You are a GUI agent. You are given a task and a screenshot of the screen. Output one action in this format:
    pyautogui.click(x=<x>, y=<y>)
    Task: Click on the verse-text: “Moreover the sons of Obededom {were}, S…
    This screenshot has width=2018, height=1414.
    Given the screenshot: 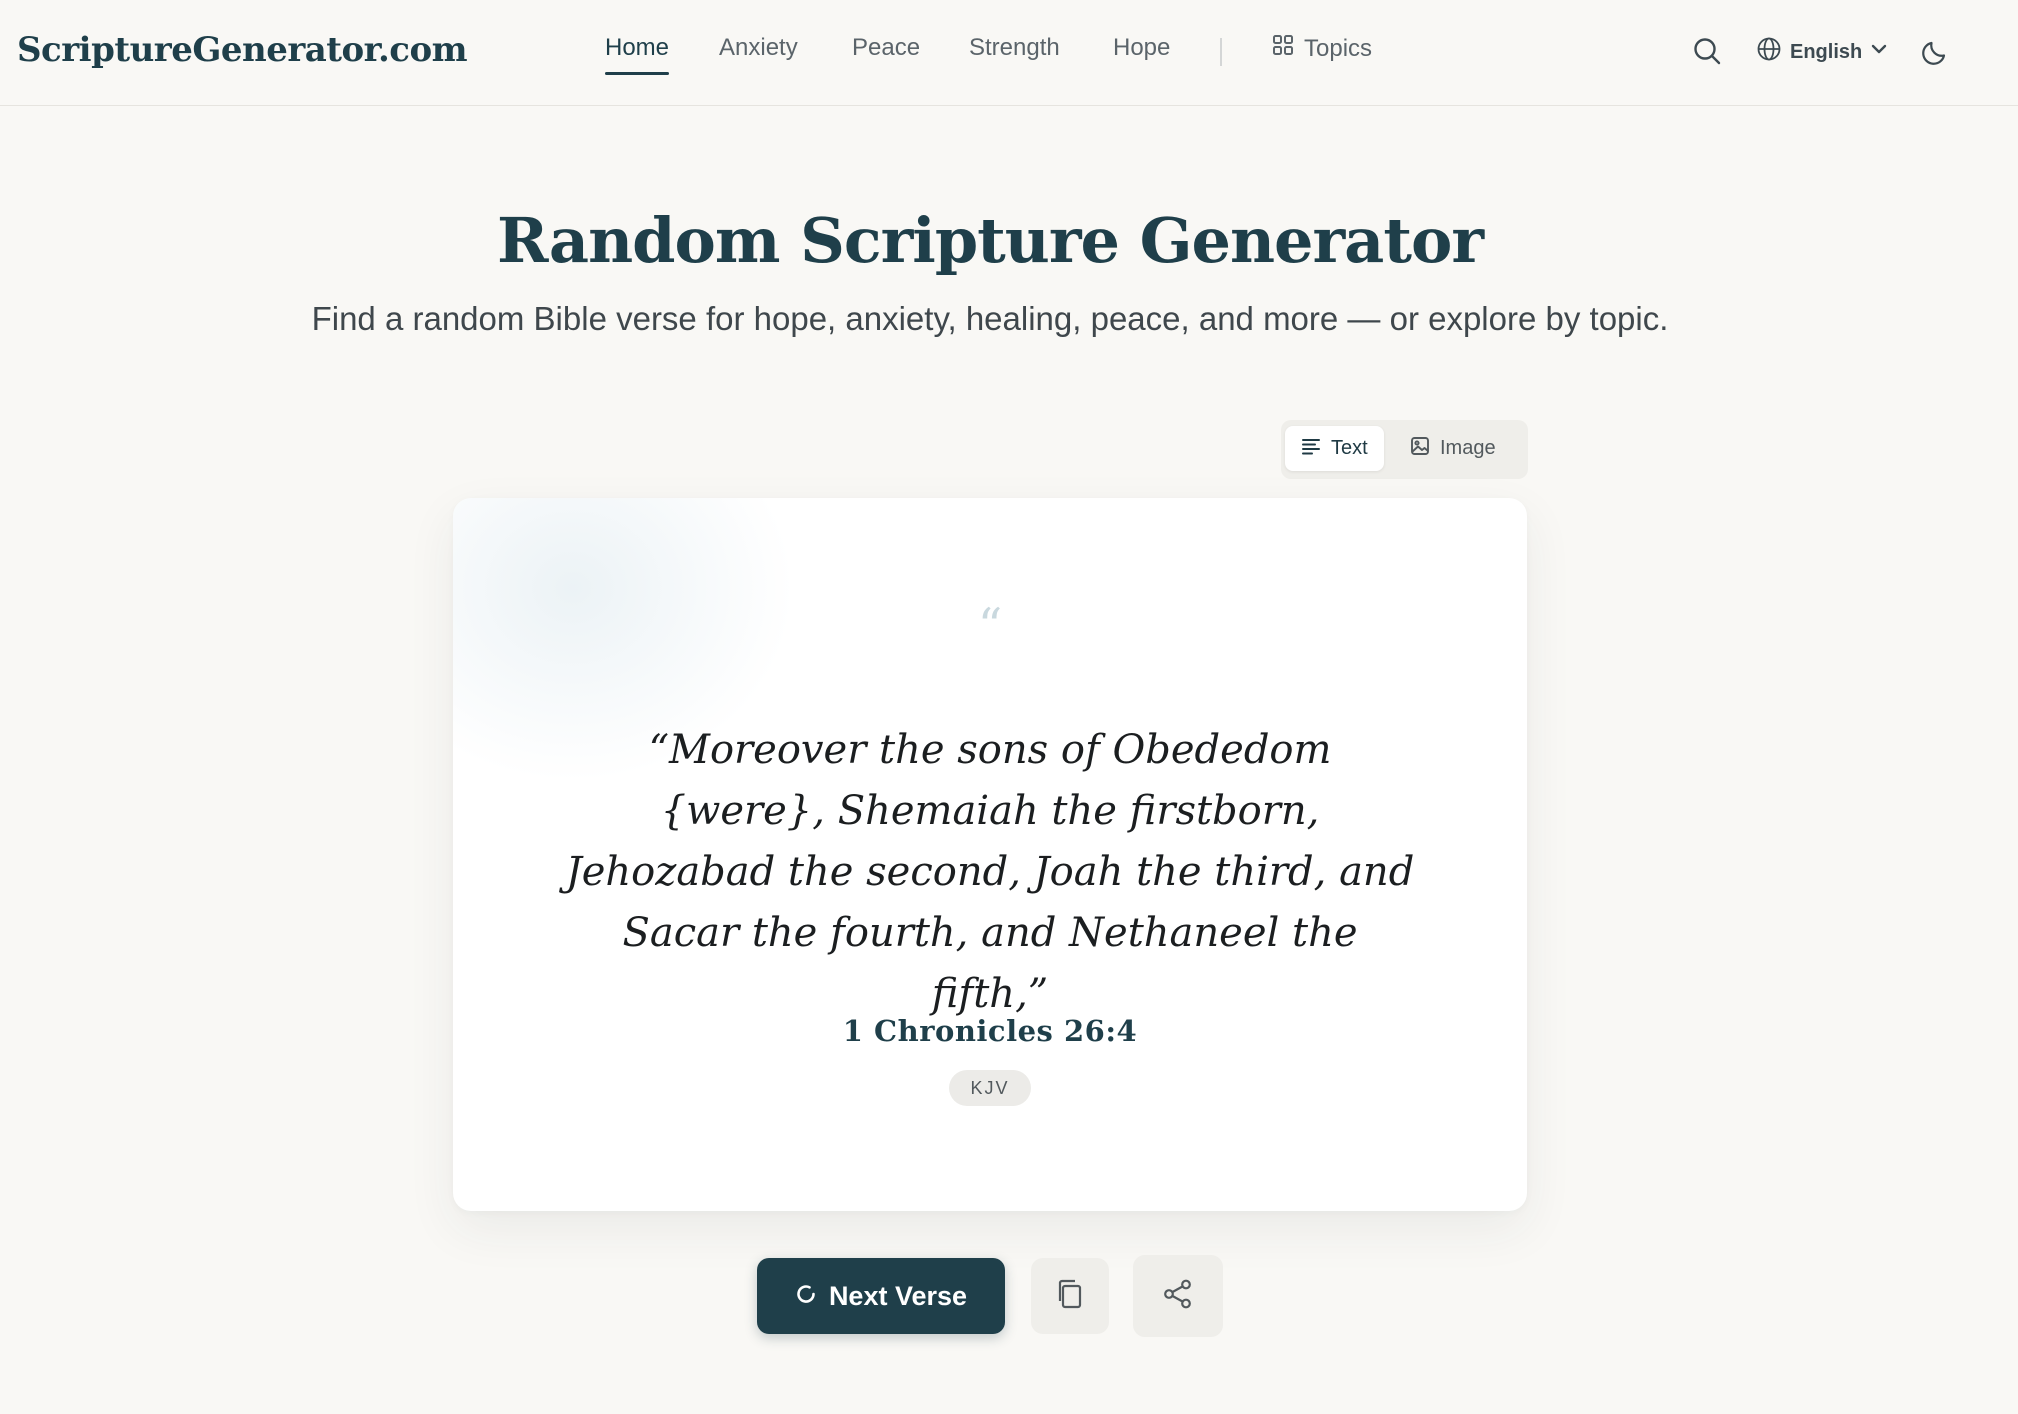 What is the action you would take?
    pyautogui.click(x=990, y=872)
    